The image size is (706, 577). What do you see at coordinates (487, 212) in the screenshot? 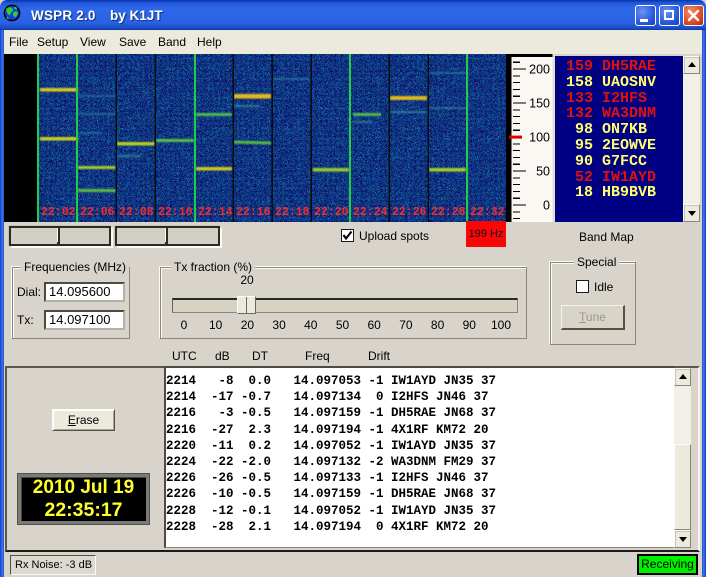
I see `svg-text: 22:32` at bounding box center [487, 212].